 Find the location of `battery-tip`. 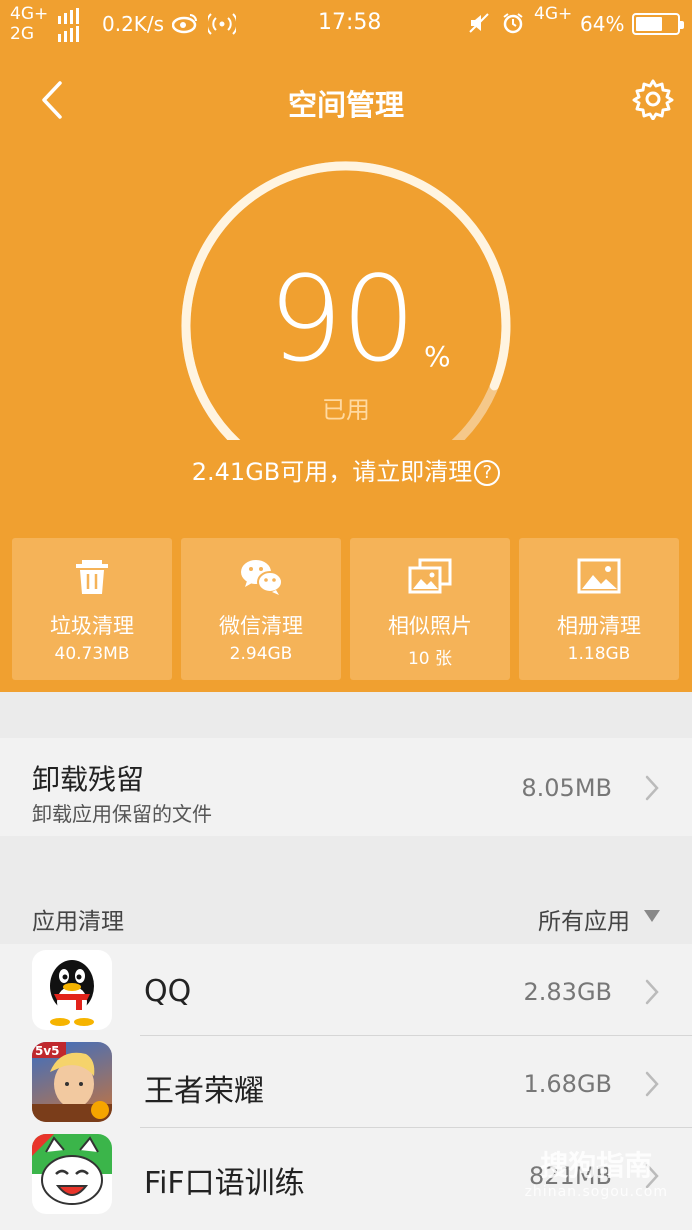

battery-tip is located at coordinates (682, 25).